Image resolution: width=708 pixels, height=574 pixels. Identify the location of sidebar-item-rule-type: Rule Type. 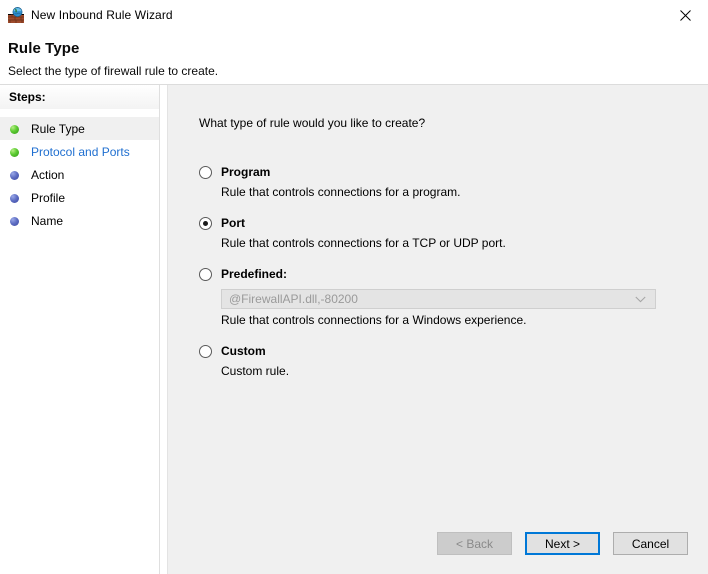
(79, 128).